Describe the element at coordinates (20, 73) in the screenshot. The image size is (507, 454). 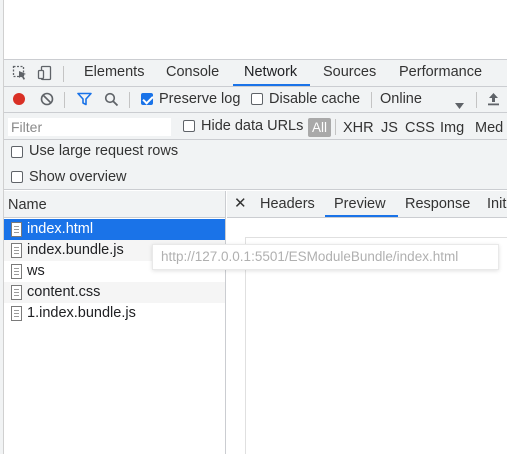
I see `inspect-element-icon` at that location.